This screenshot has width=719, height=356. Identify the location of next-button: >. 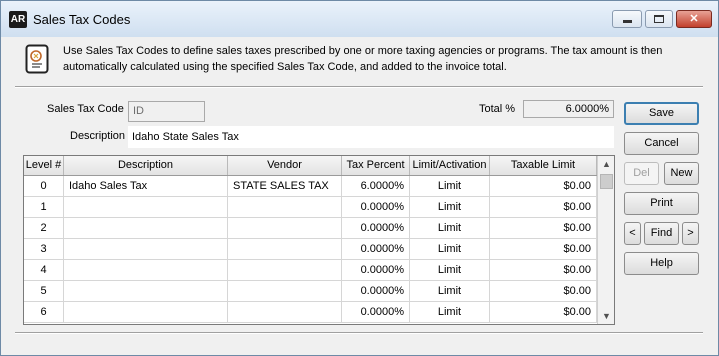
(690, 233).